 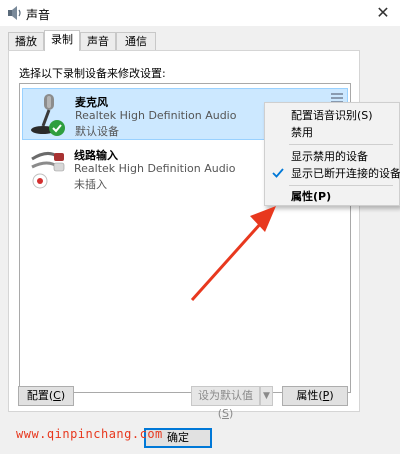 I want to click on device-status: 默认设备, so click(x=97, y=131).